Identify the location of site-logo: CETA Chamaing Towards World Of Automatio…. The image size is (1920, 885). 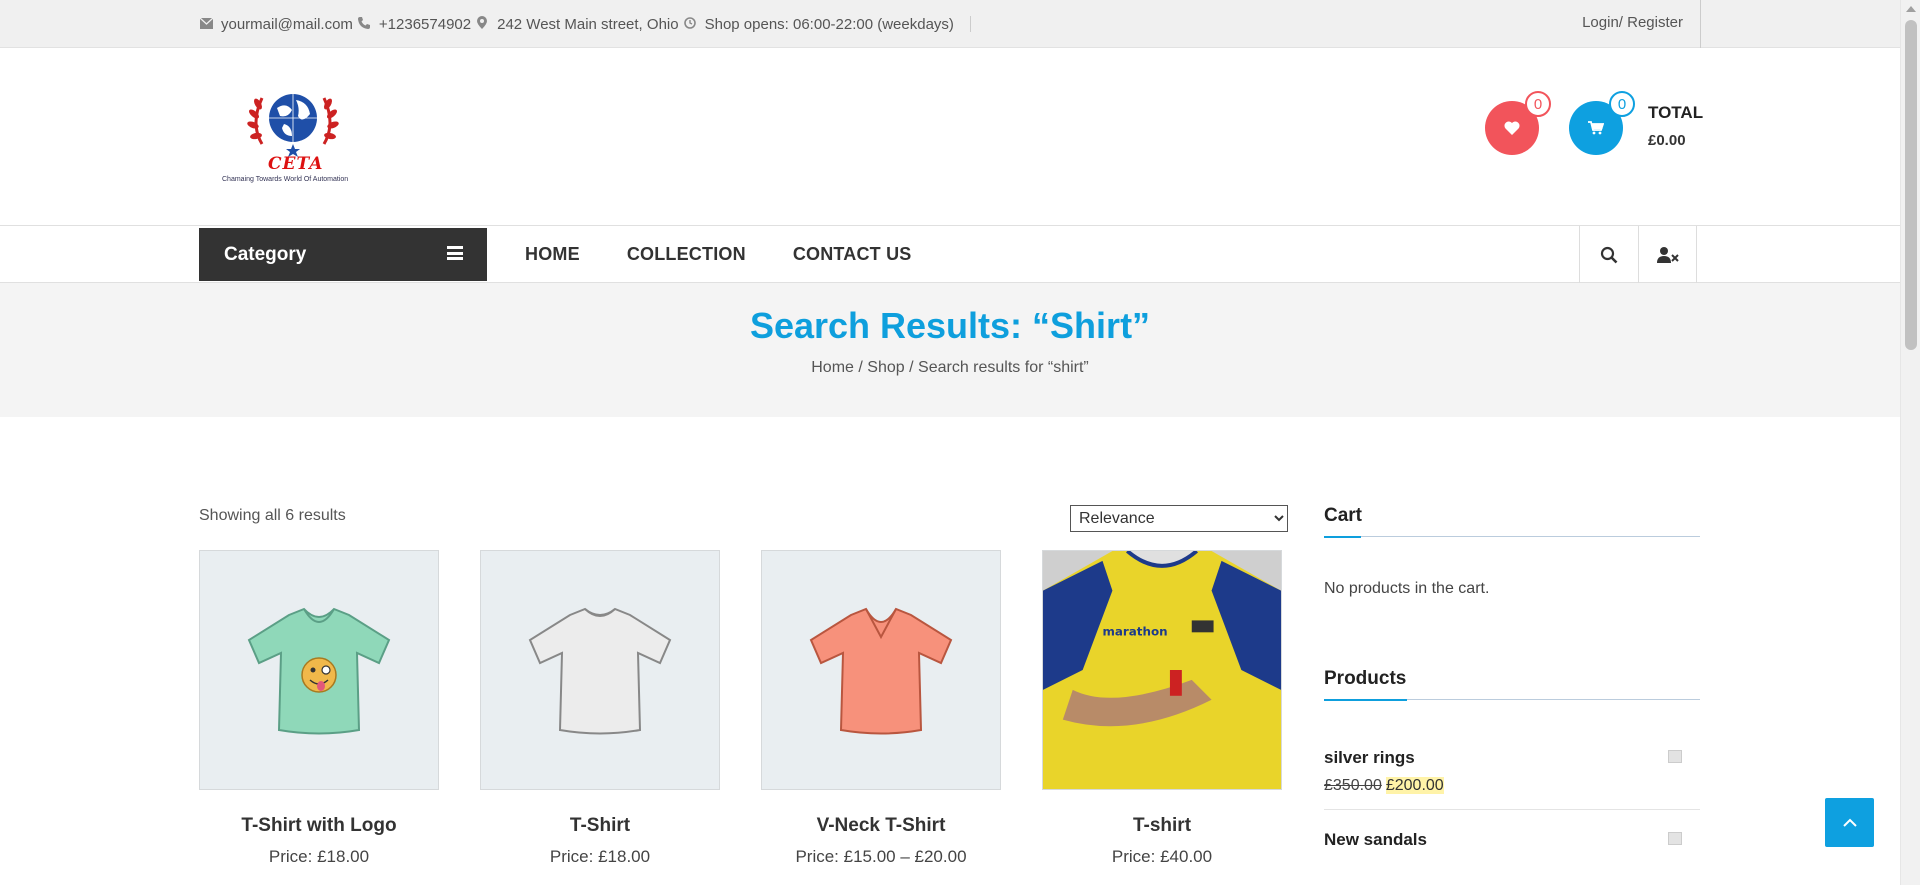
(293, 137).